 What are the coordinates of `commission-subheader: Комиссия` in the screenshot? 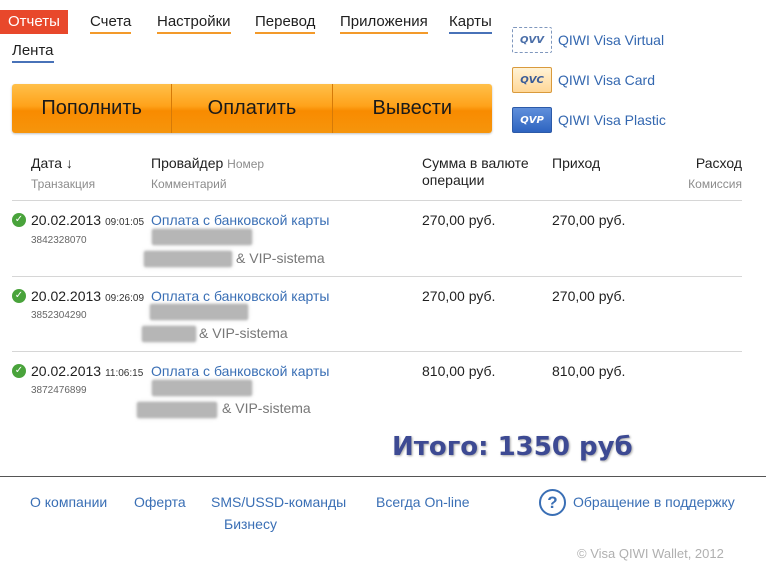 It's located at (715, 184).